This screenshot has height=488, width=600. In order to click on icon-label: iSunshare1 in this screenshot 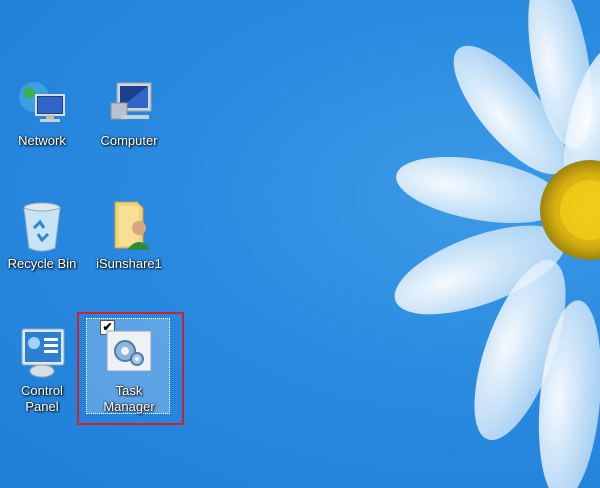, I will do `click(129, 263)`.